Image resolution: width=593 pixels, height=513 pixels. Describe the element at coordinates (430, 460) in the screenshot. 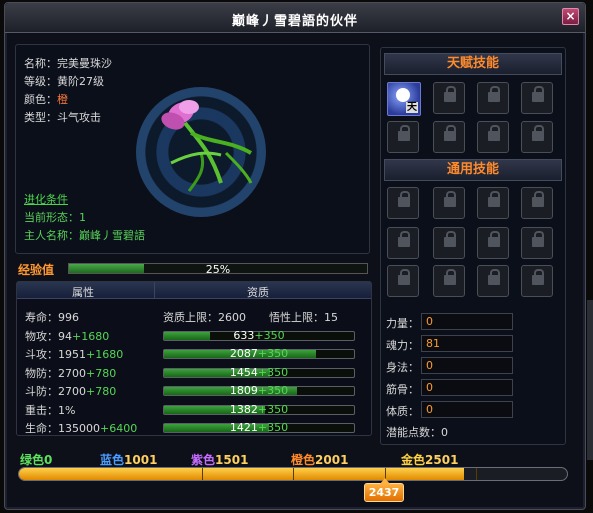

I see `tier-label: 金色2501` at that location.